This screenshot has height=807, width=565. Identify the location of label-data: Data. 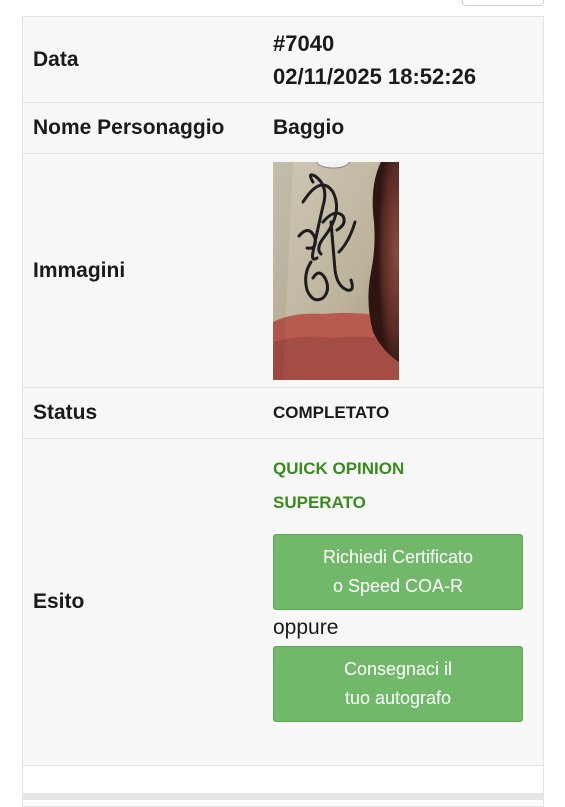
(56, 59).